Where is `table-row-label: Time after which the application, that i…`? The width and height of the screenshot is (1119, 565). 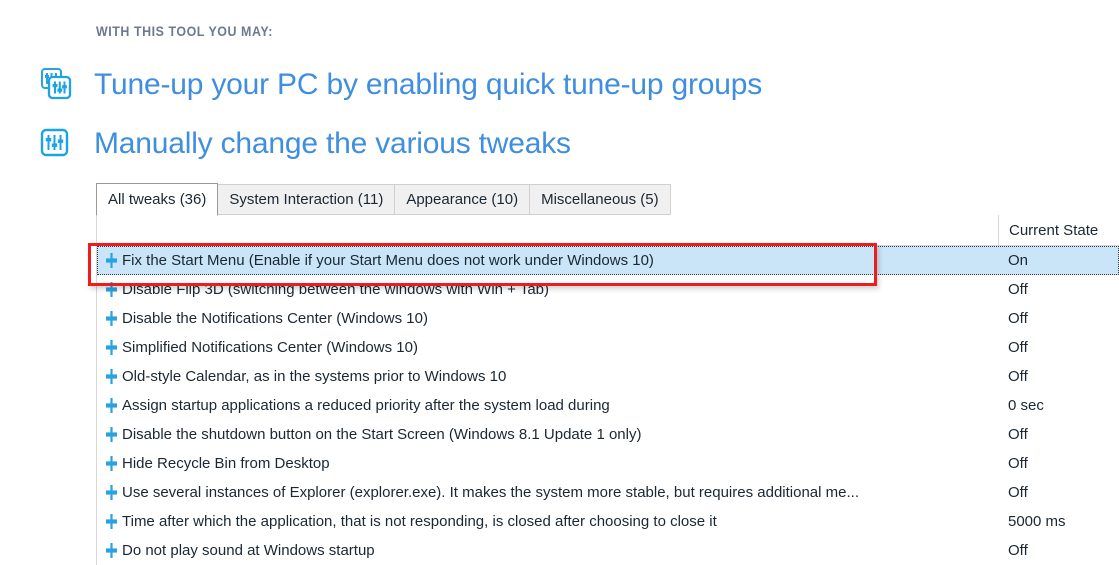 table-row-label: Time after which the application, that i… is located at coordinates (419, 521).